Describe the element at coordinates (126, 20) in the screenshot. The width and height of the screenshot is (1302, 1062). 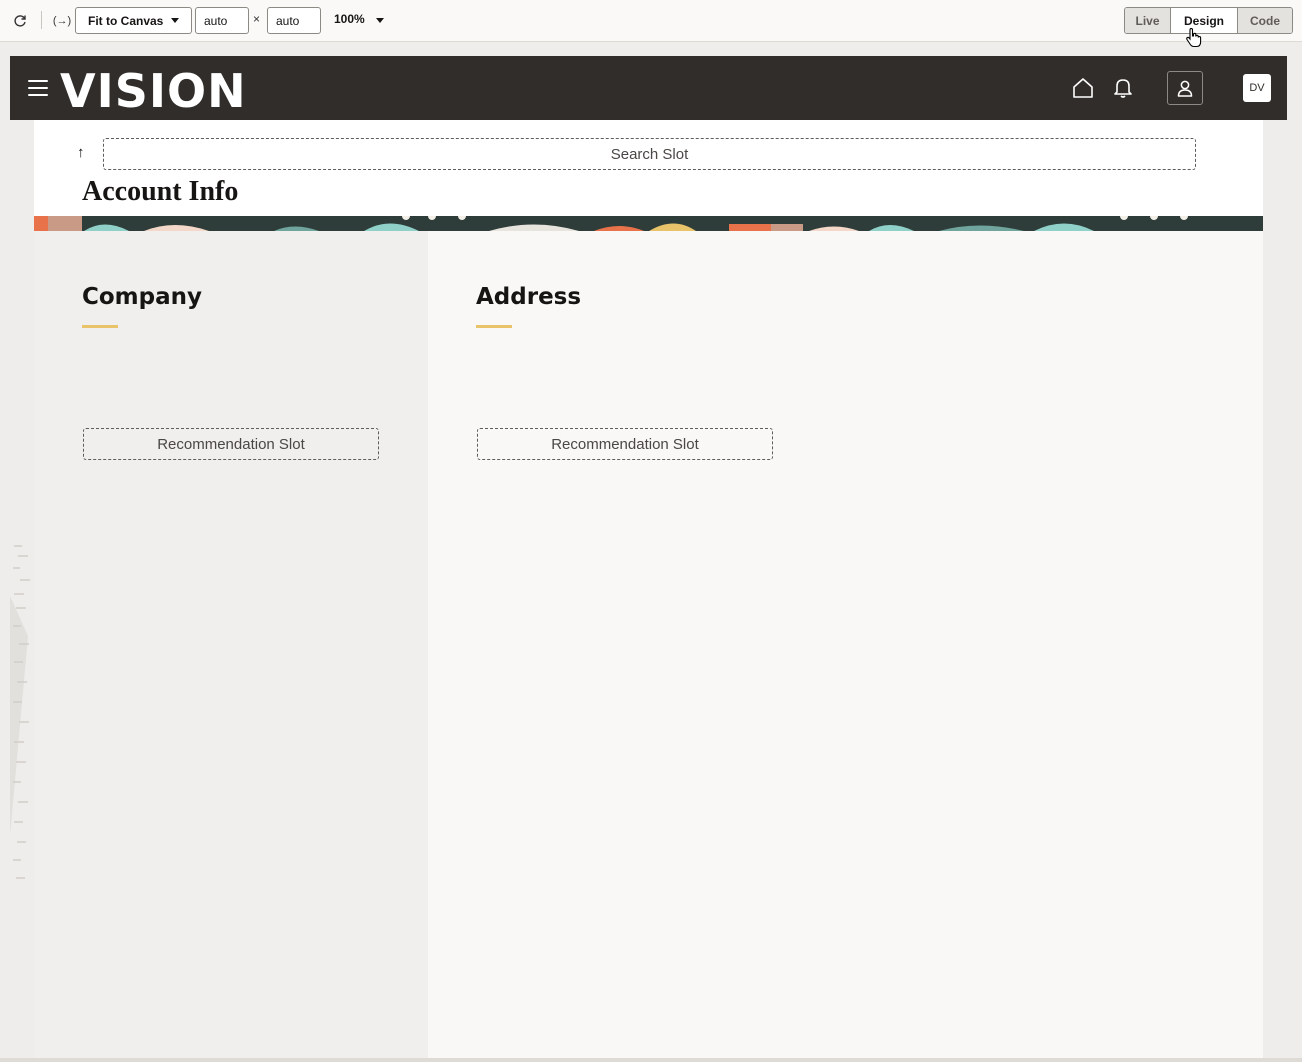
I see `fit-to-canvas-label: Fit to Canvas` at that location.